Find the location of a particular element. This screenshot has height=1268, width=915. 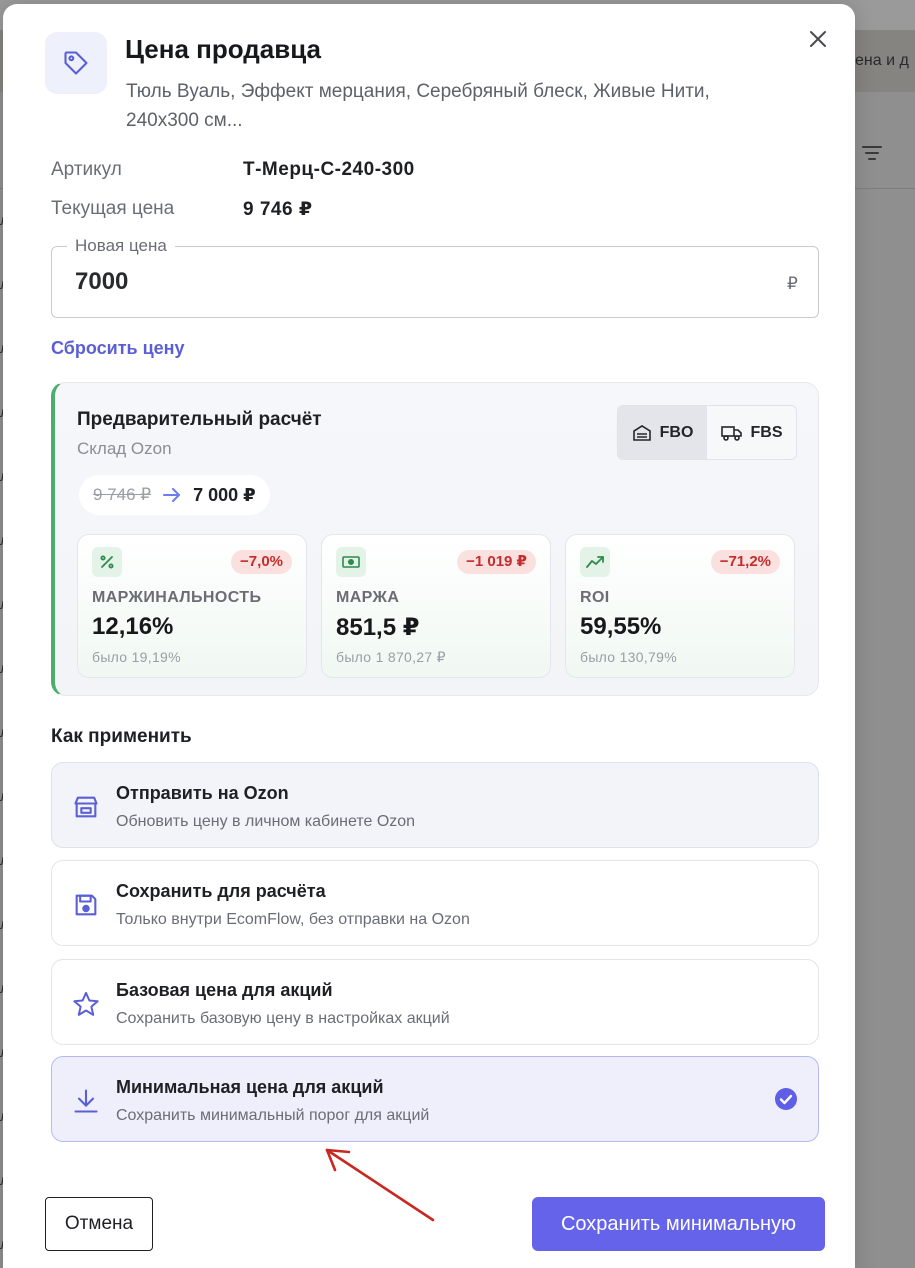

trend-icon is located at coordinates (595, 562).